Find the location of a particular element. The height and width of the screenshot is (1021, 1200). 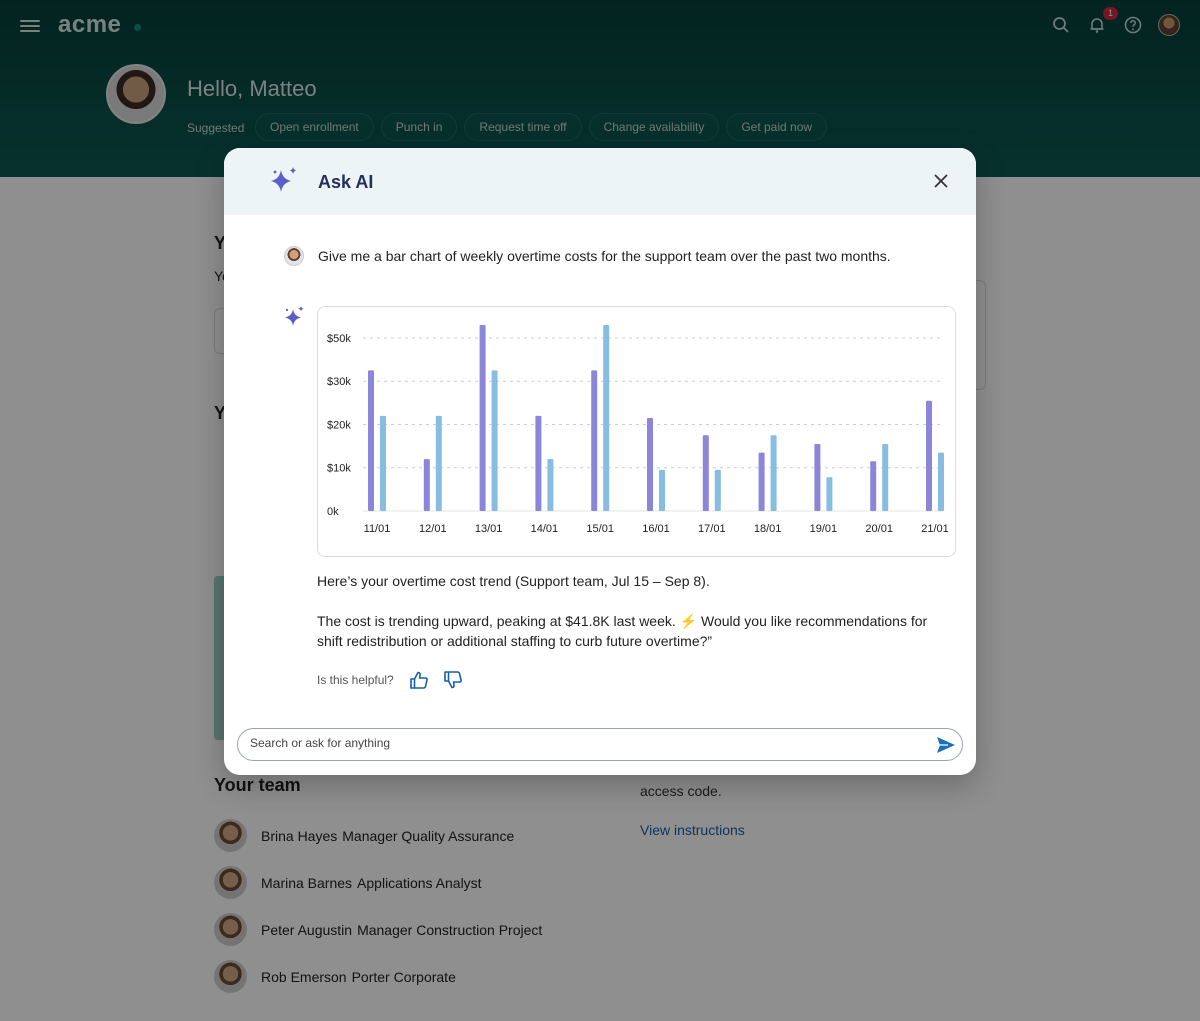

thumbs-down-icon is located at coordinates (453, 680).